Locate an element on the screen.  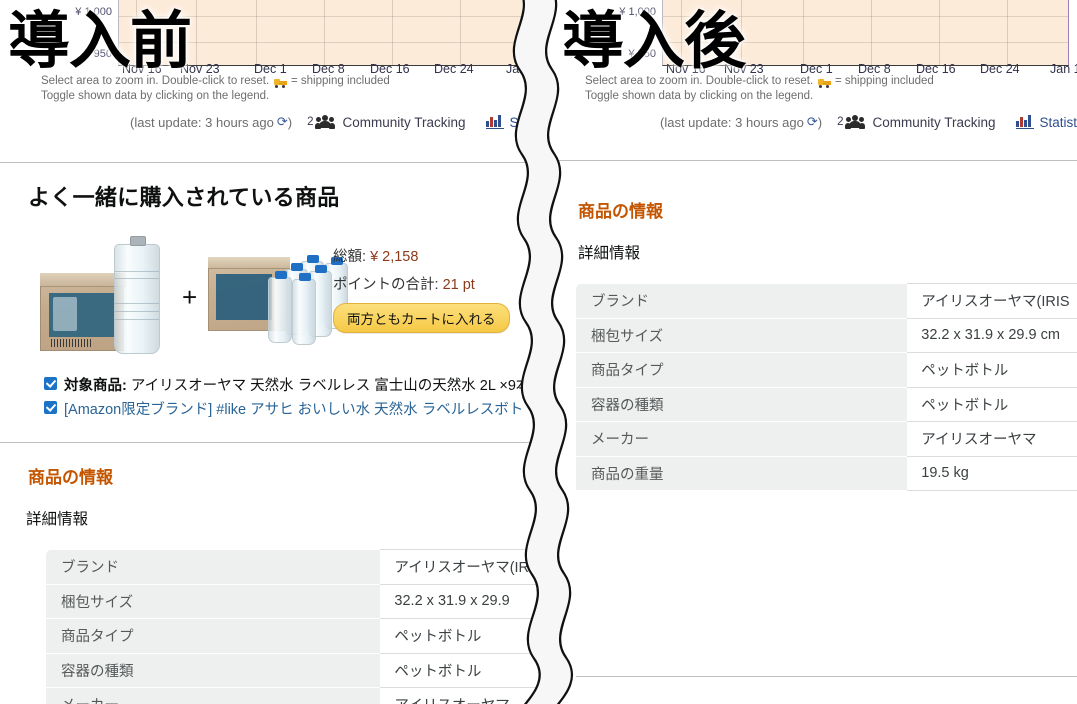
fbt-item-checkbox-row: 対象商品: アイリスオーヤマ 天然水 ラベルレス 富士山の天然水 2L ×9本 is located at coordinates (287, 384).